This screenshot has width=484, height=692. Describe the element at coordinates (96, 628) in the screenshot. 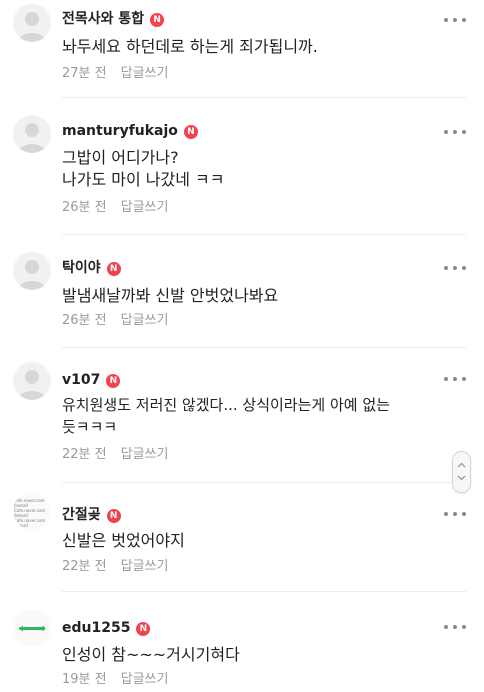

I see `author-name: edu1255` at that location.